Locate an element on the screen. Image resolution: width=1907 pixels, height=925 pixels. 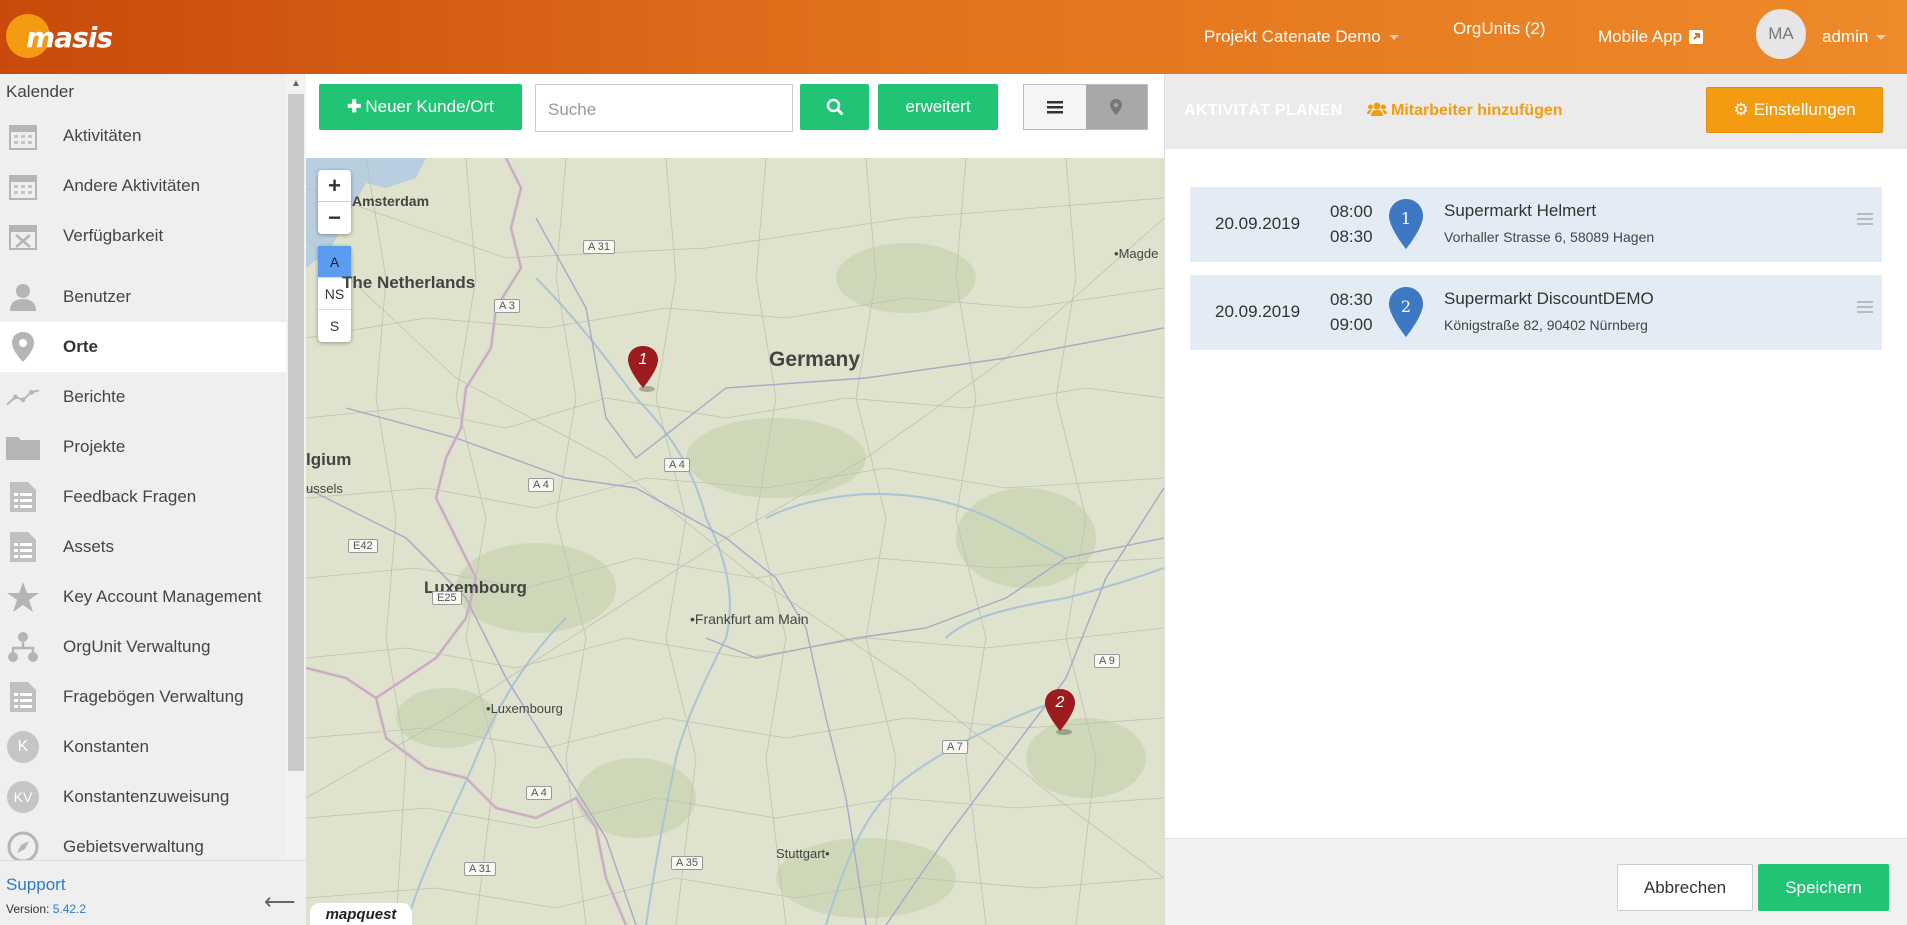
list-icon is located at coordinates (1054, 107).